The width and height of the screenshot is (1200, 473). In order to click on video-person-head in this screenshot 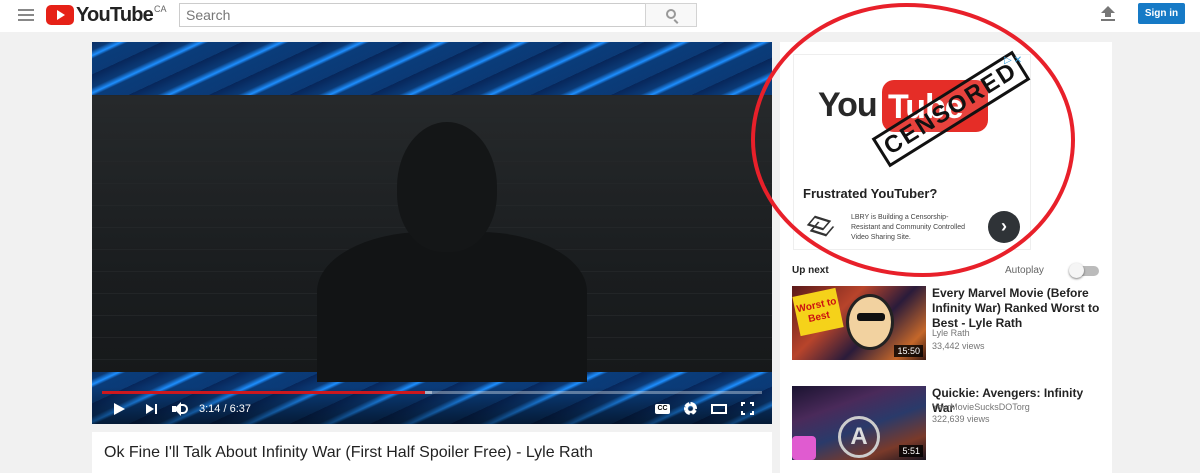, I will do `click(447, 187)`.